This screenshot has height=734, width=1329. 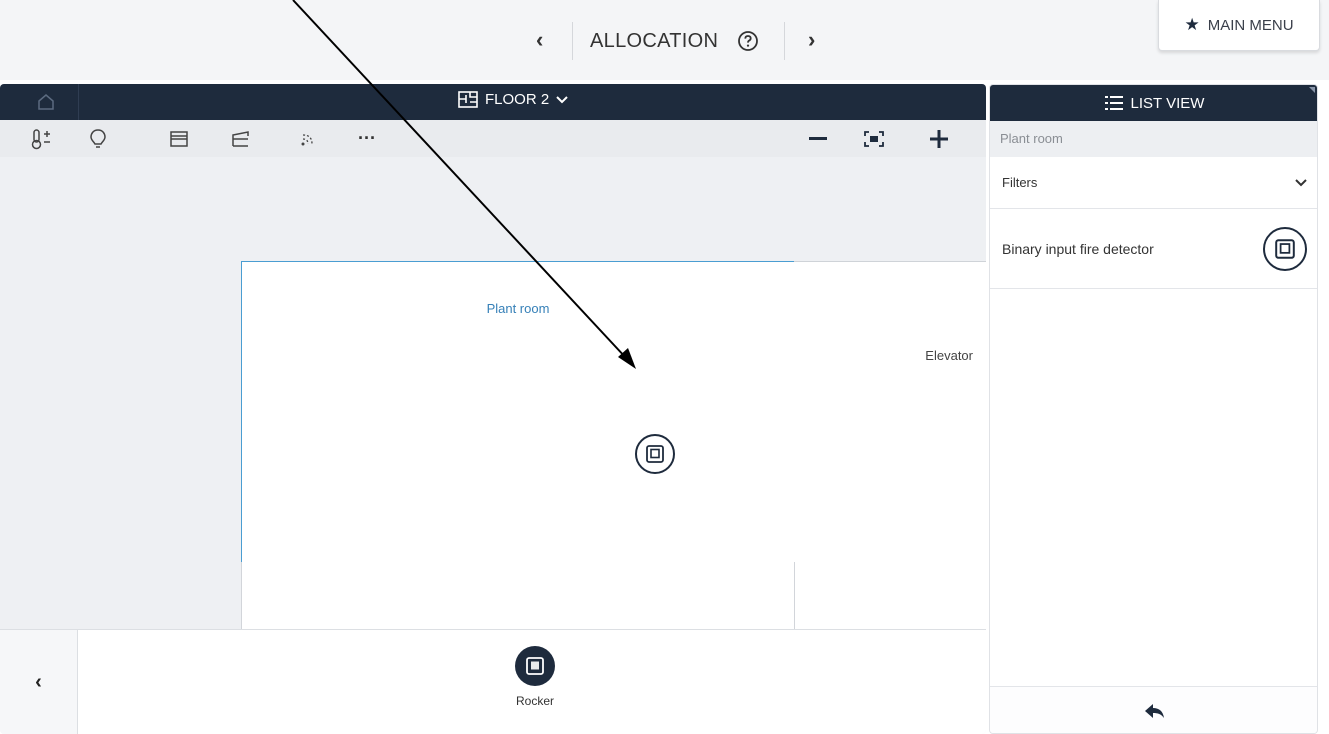 I want to click on main-menu-button: ★ MAIN MENU, so click(x=1239, y=25).